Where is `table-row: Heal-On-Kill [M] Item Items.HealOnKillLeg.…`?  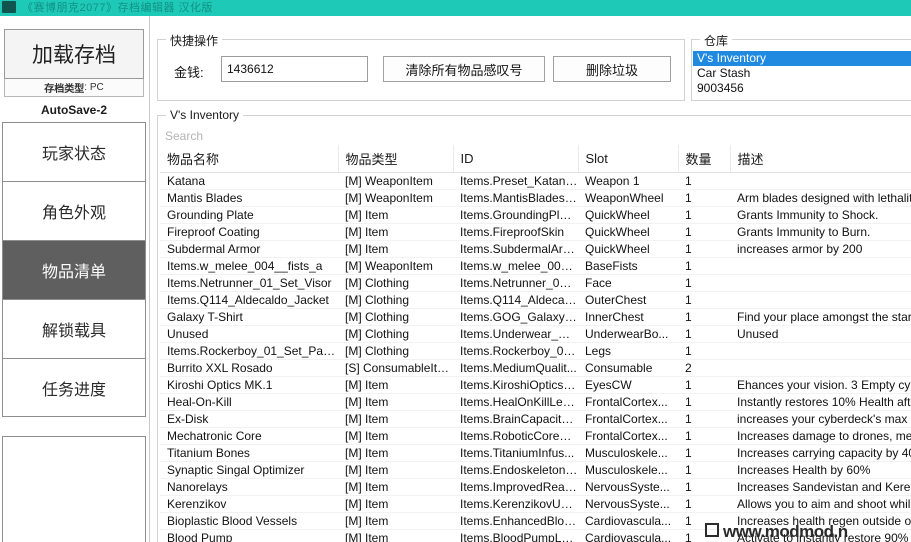 table-row: Heal-On-Kill [M] Item Items.HealOnKillLeg.… is located at coordinates (535, 402).